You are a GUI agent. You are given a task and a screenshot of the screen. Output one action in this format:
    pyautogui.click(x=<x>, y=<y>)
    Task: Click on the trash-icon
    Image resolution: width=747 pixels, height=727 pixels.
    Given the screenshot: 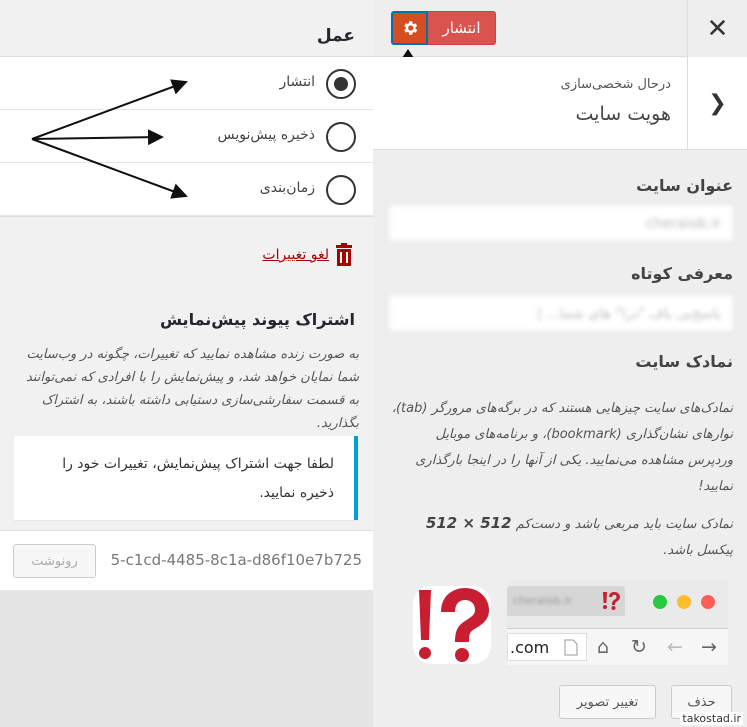 What is the action you would take?
    pyautogui.click(x=344, y=254)
    